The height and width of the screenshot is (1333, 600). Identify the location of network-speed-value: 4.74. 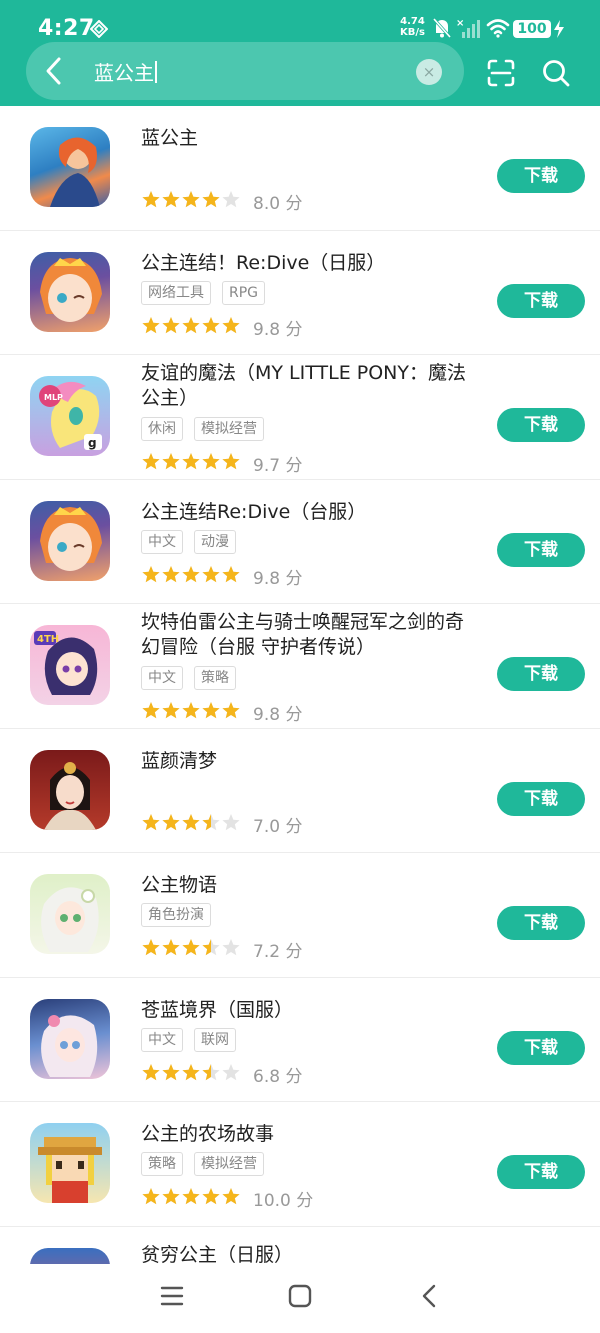
(412, 21).